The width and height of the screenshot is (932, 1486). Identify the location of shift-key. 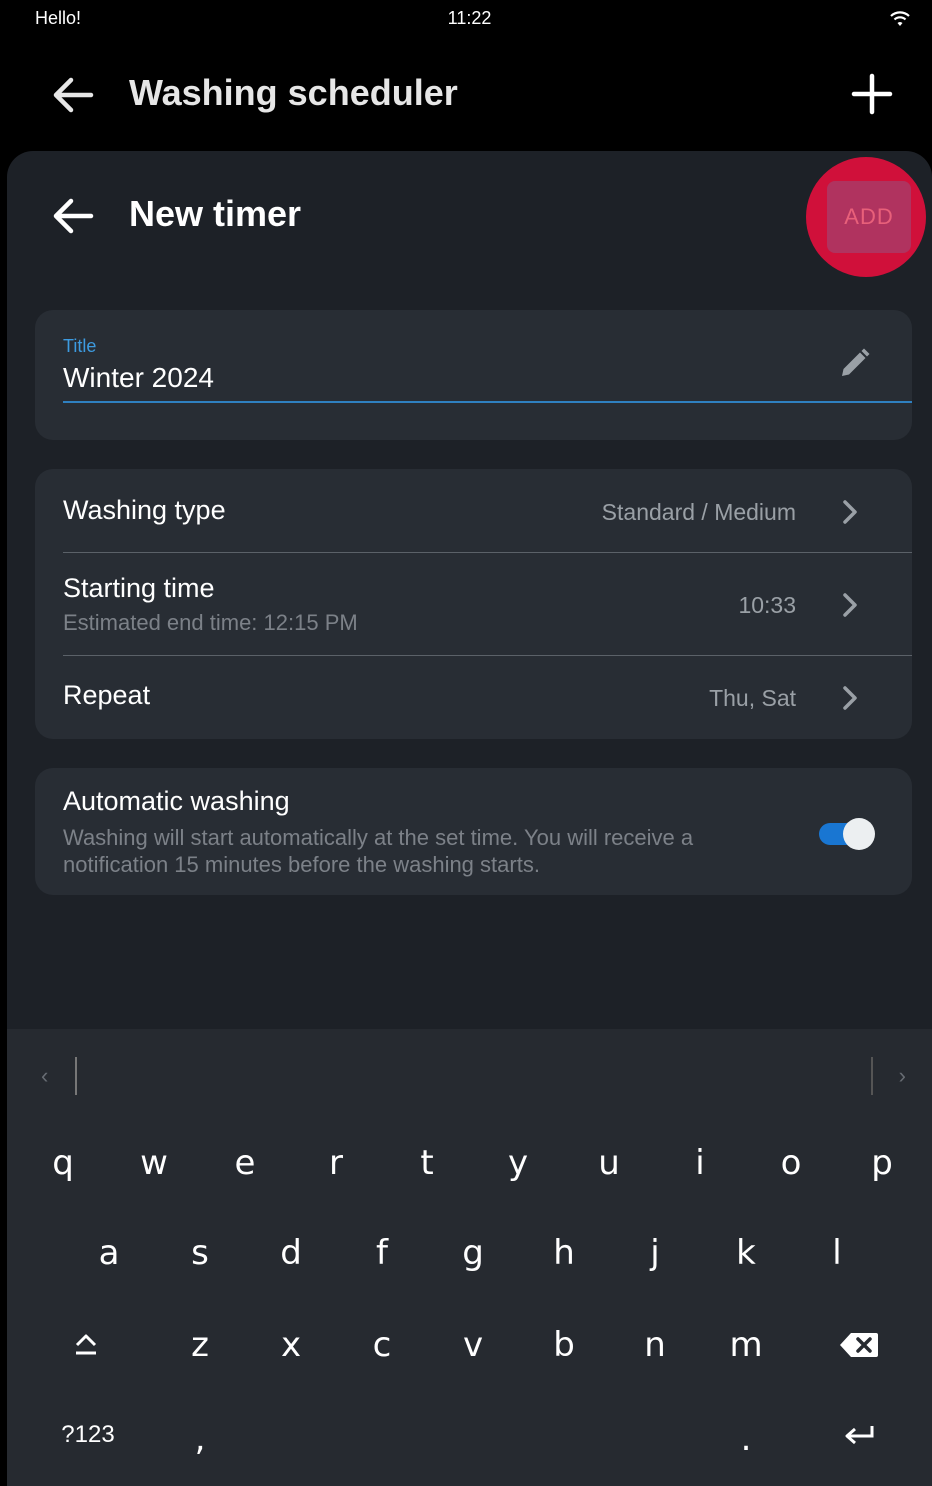
(86, 1345).